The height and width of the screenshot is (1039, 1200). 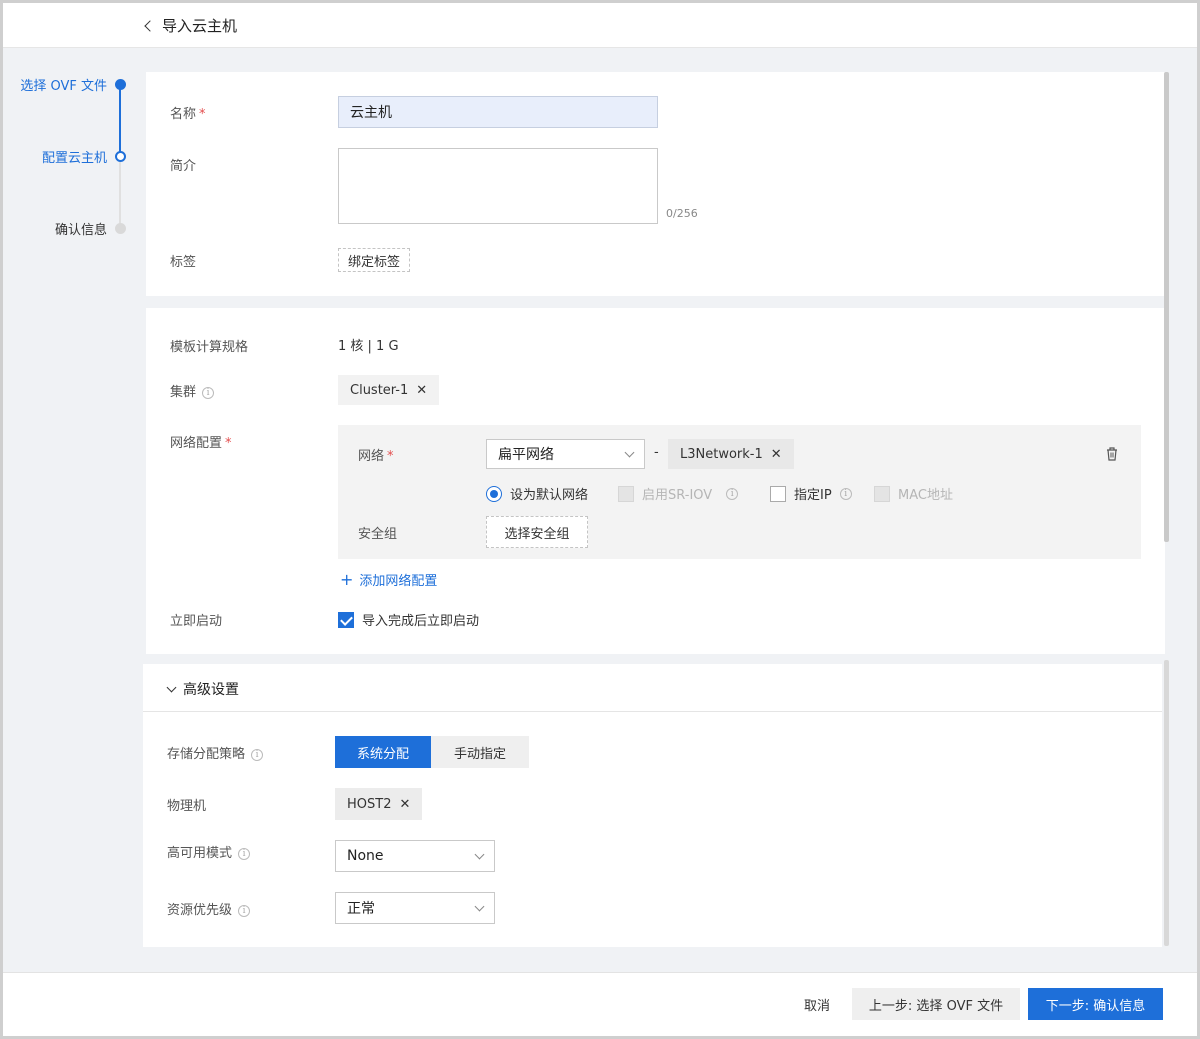 What do you see at coordinates (209, 908) in the screenshot?
I see `priority-label: 资源优先级 i` at bounding box center [209, 908].